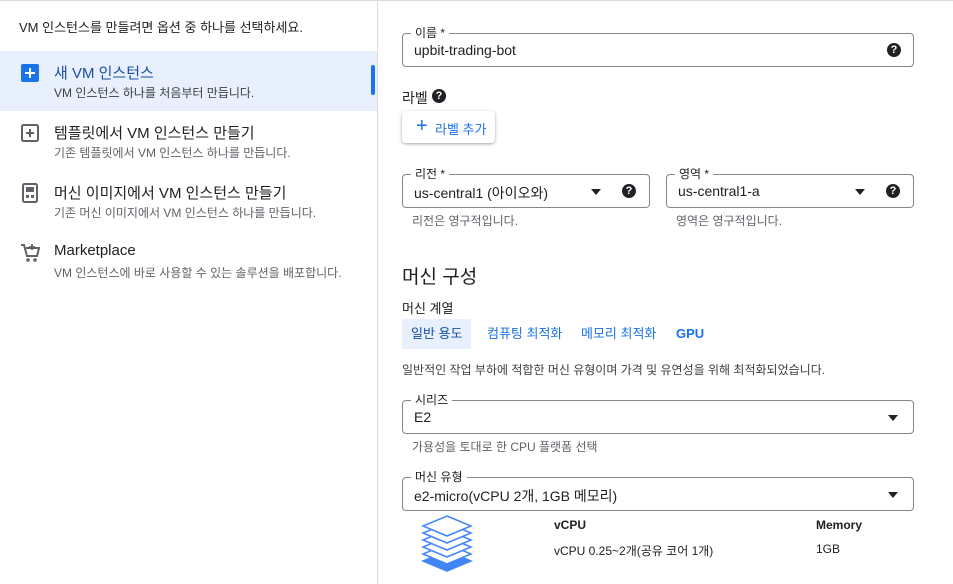  What do you see at coordinates (430, 33) in the screenshot?
I see `name-field-label: 이름 *` at bounding box center [430, 33].